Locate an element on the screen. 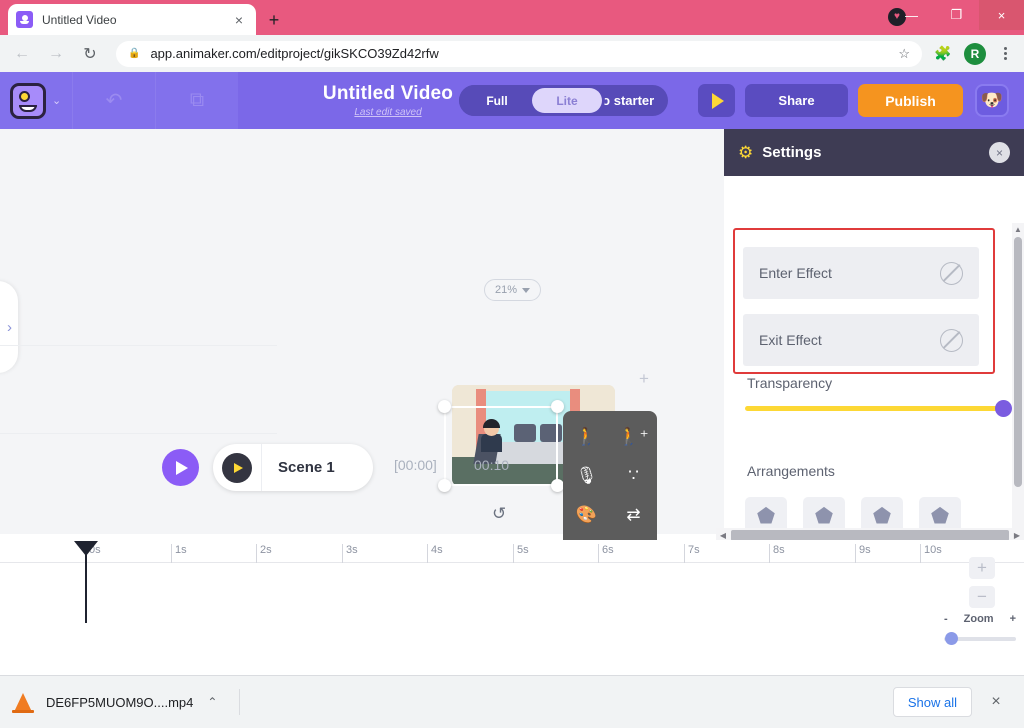 The image size is (1024, 728). browser-tab-bar: Untitled Video × + ♥ — ❐ × is located at coordinates (512, 17).